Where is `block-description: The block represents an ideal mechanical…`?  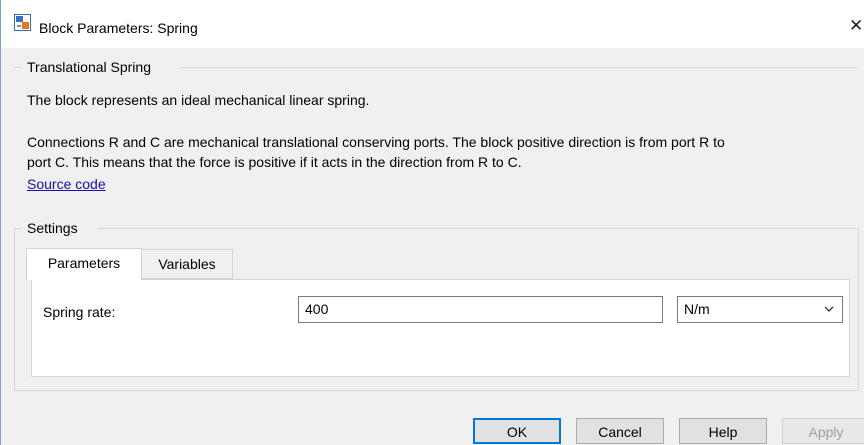 block-description: The block represents an ideal mechanical… is located at coordinates (198, 100).